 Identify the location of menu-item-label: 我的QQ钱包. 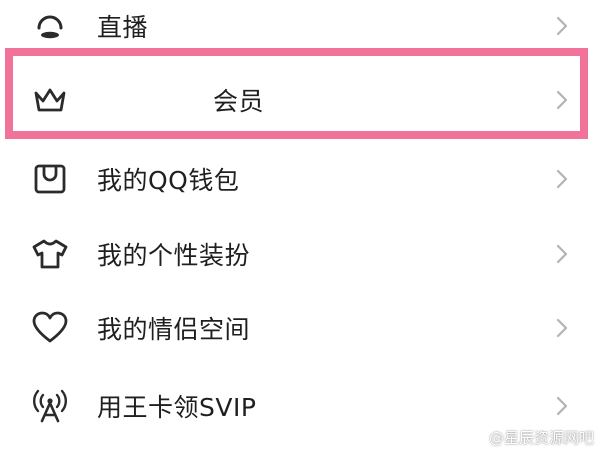
(168, 180).